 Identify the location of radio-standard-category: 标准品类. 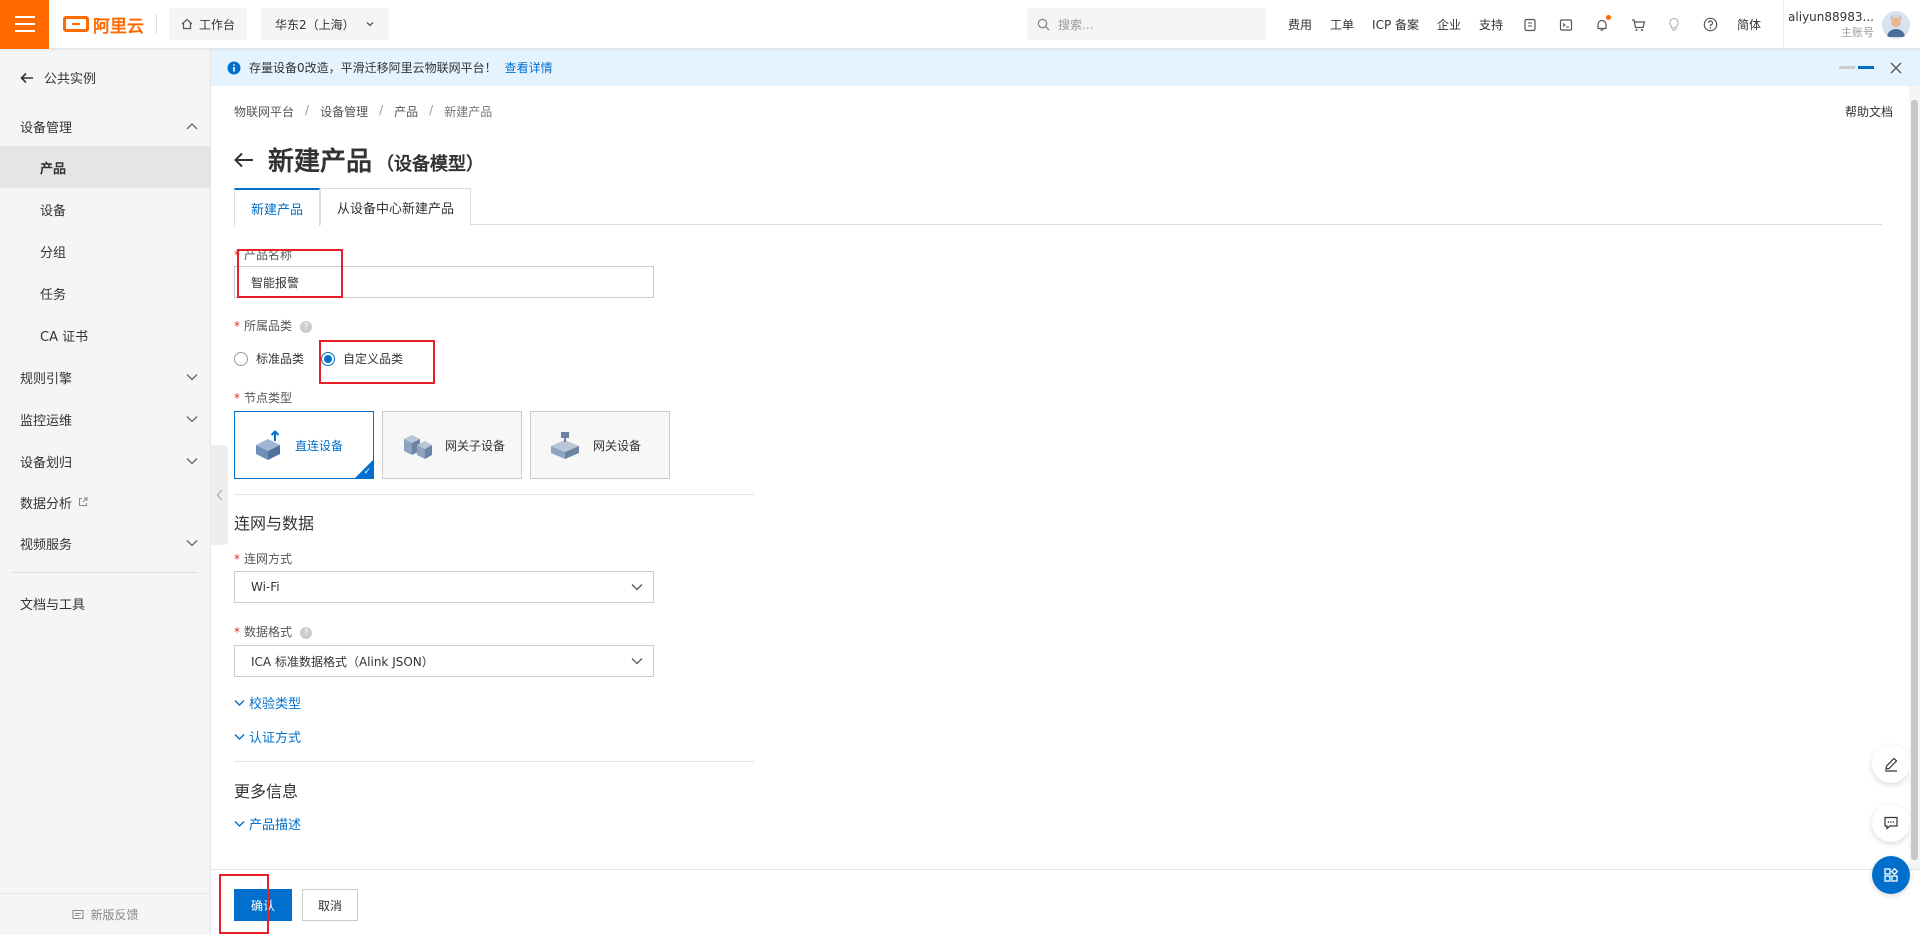
(269, 358).